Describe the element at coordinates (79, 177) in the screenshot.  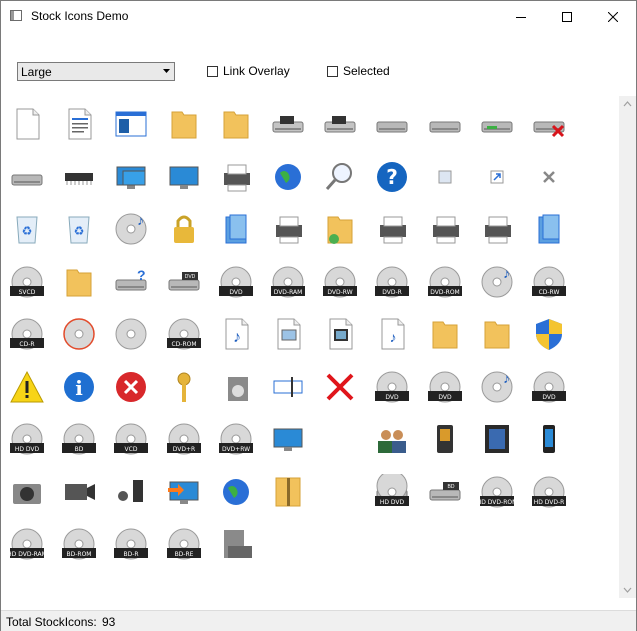
I see `ram-chip-icon` at that location.